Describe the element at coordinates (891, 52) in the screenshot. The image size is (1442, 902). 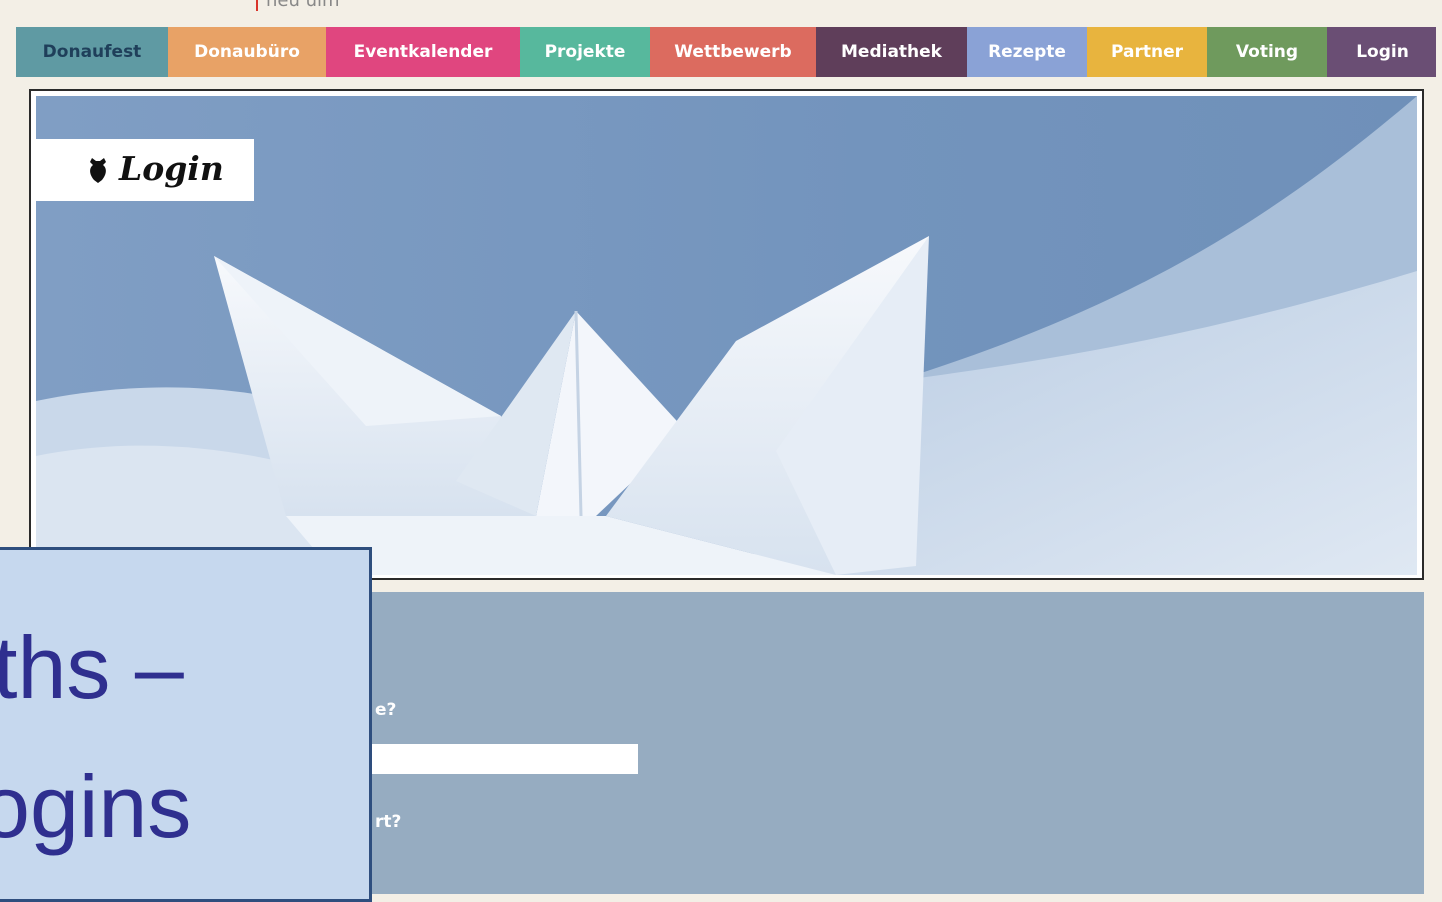
I see `nav-item-mediathek: Mediathek` at that location.